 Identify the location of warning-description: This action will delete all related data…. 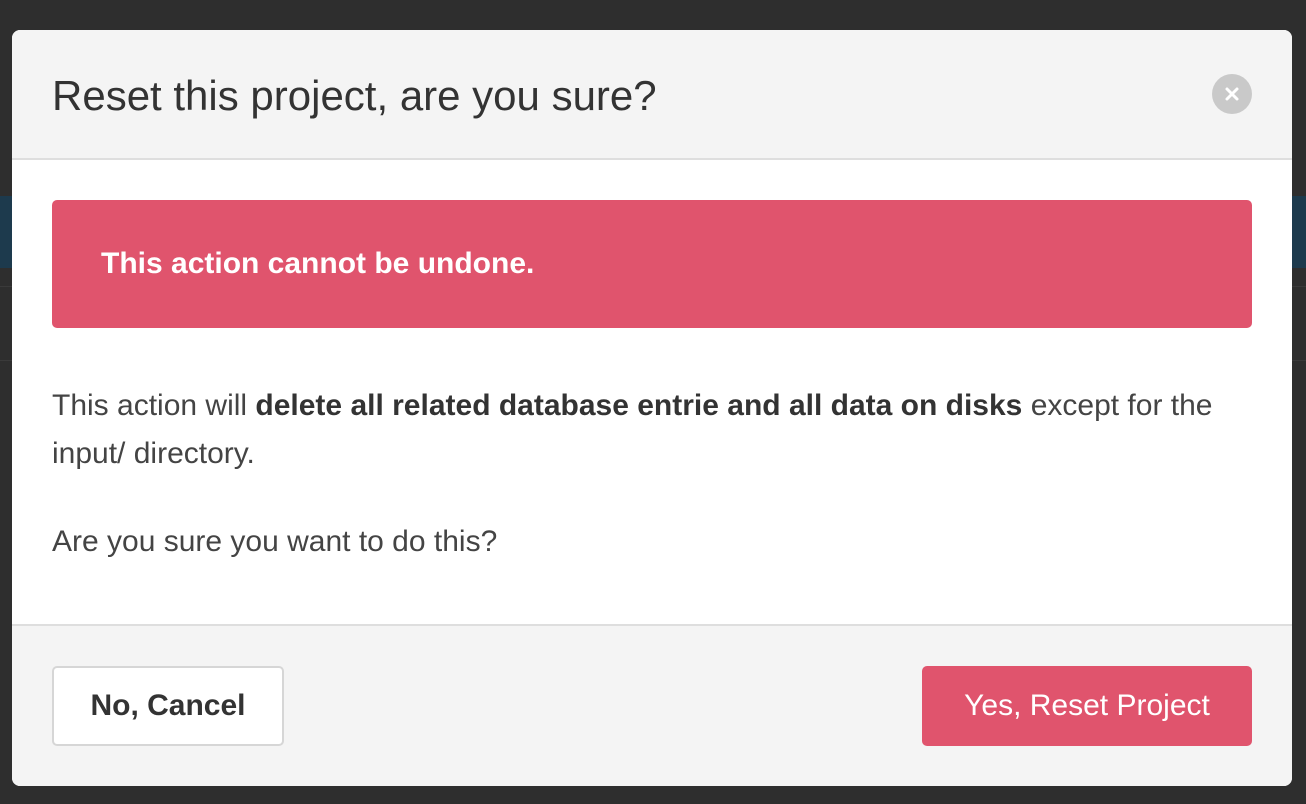
(642, 430).